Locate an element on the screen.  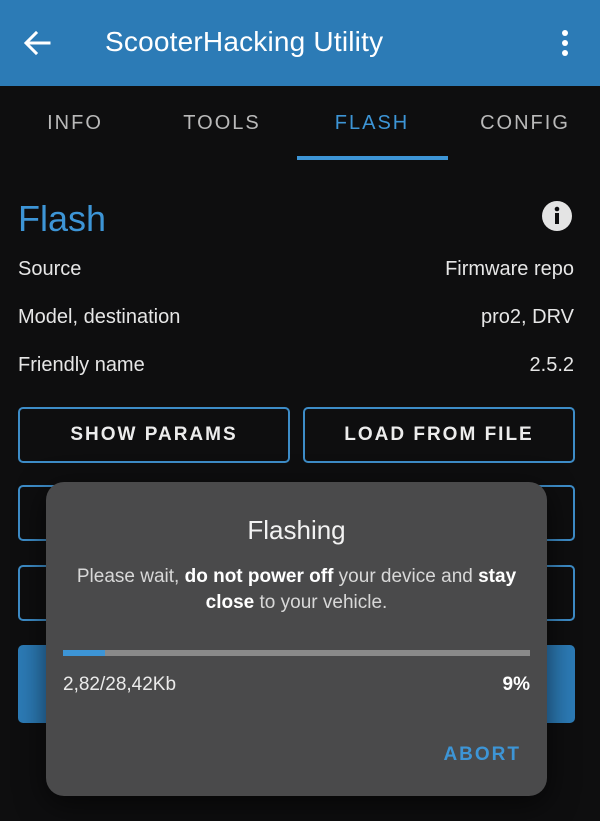
active-tab-indicator is located at coordinates (372, 158).